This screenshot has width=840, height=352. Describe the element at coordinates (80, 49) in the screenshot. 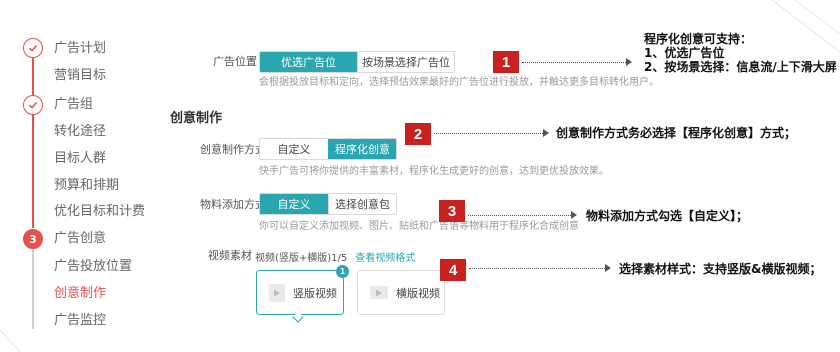

I see `sidebar-item-ad-plan: 广告计划` at that location.